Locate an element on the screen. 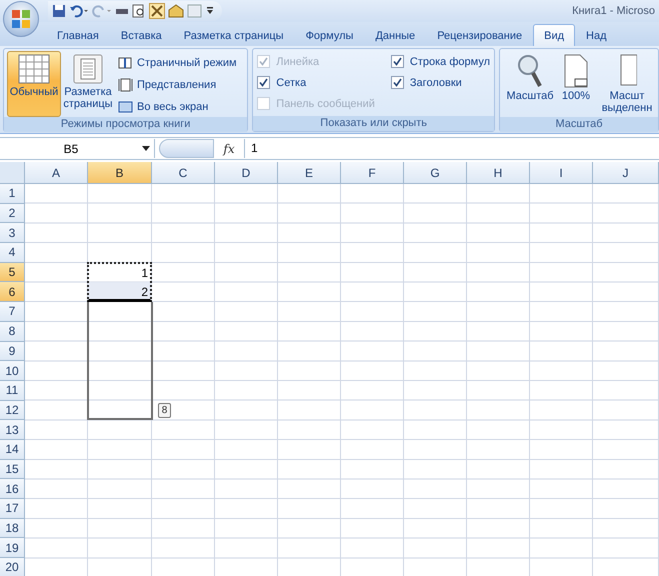 Image resolution: width=659 pixels, height=576 pixels. ribbon-tab: Вид is located at coordinates (554, 35).